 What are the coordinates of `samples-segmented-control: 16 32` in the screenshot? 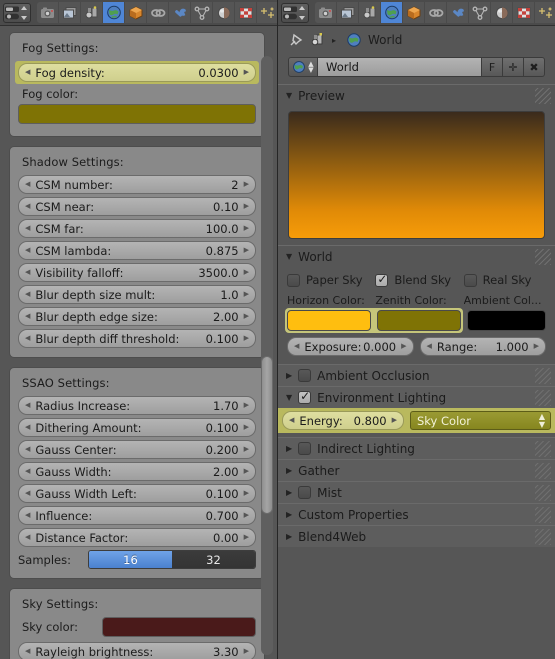 It's located at (172, 559).